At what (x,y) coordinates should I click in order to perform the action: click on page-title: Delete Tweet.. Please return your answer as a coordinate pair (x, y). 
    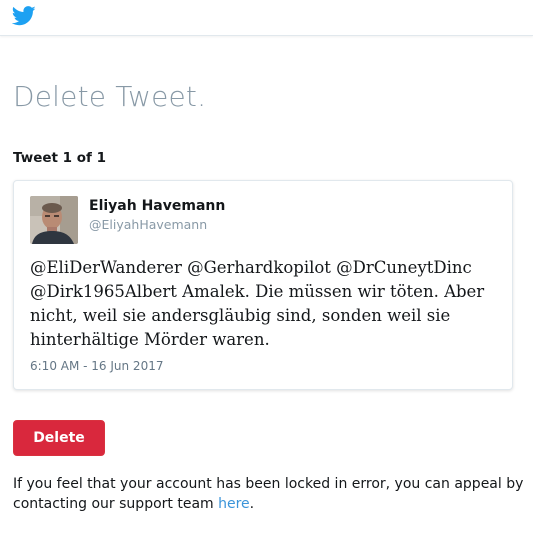
    Looking at the image, I should click on (109, 96).